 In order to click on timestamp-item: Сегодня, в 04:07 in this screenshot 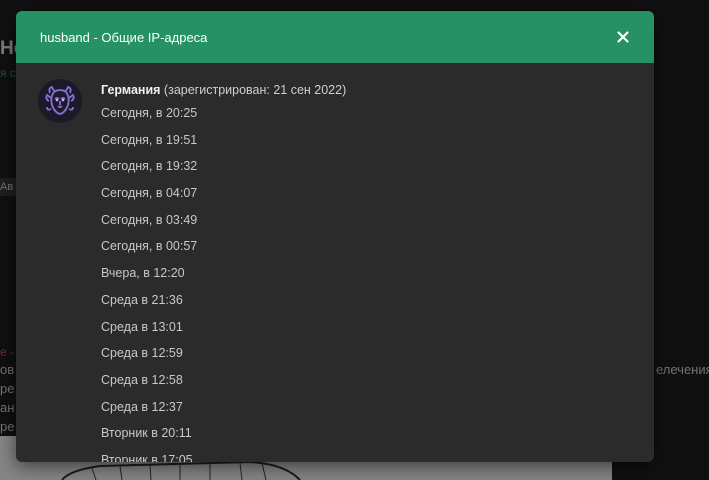, I will do `click(149, 193)`.